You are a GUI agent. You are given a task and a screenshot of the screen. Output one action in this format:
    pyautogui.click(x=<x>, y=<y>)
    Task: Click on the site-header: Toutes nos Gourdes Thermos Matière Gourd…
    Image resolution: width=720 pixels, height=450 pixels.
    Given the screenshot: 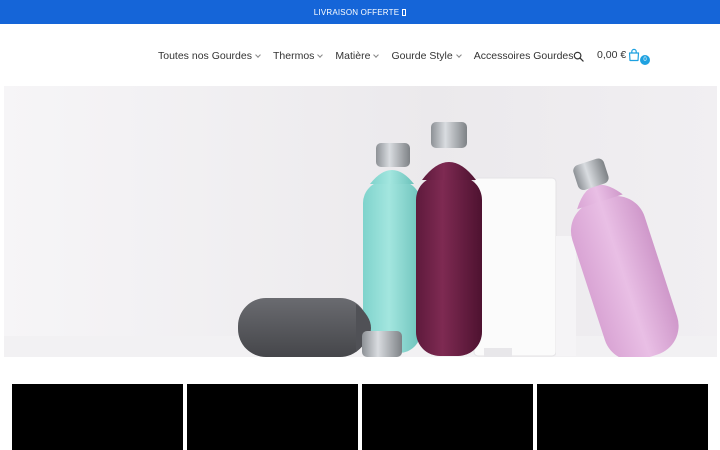 What is the action you would take?
    pyautogui.click(x=360, y=55)
    